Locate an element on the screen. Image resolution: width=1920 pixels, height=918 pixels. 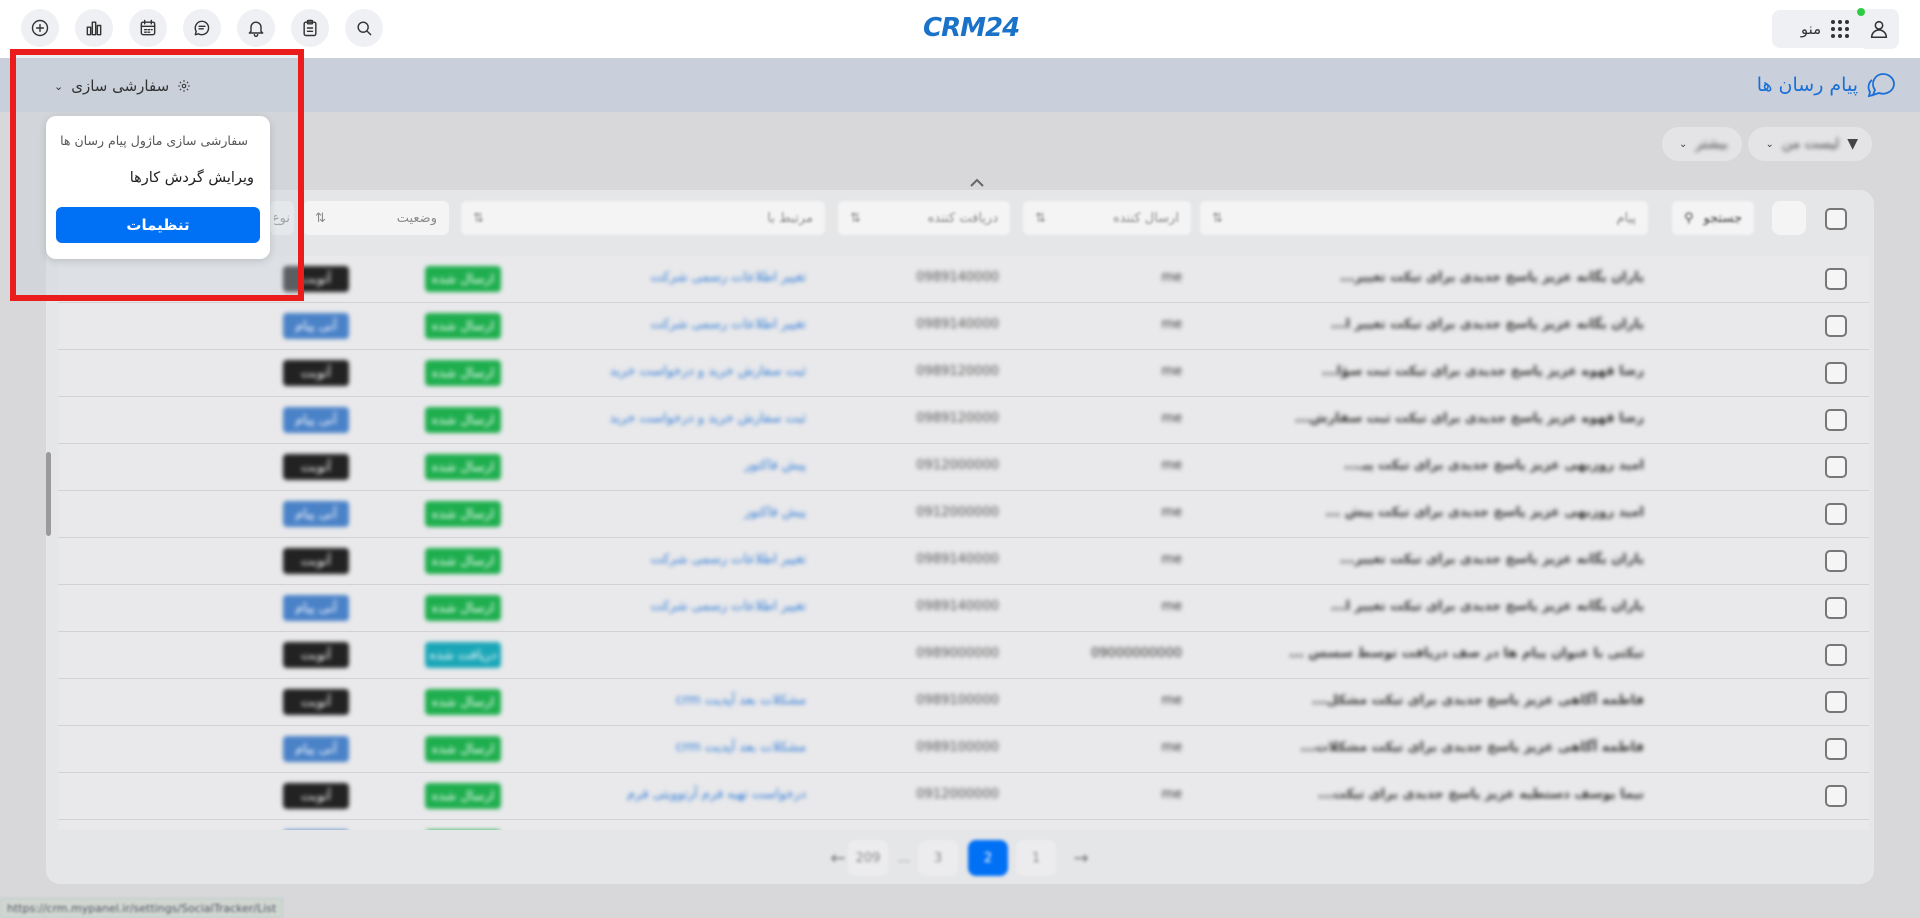
chart-icon is located at coordinates (94, 28).